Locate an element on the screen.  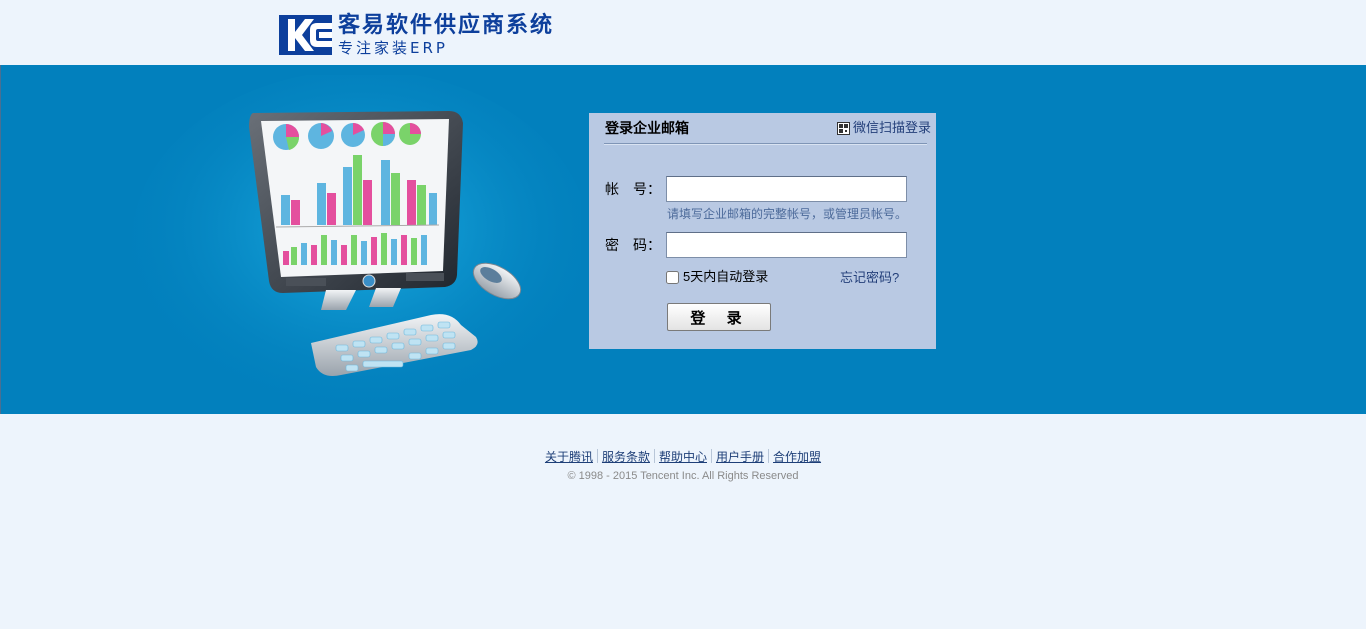
footer-link-terms: 服务条款 is located at coordinates (626, 457).